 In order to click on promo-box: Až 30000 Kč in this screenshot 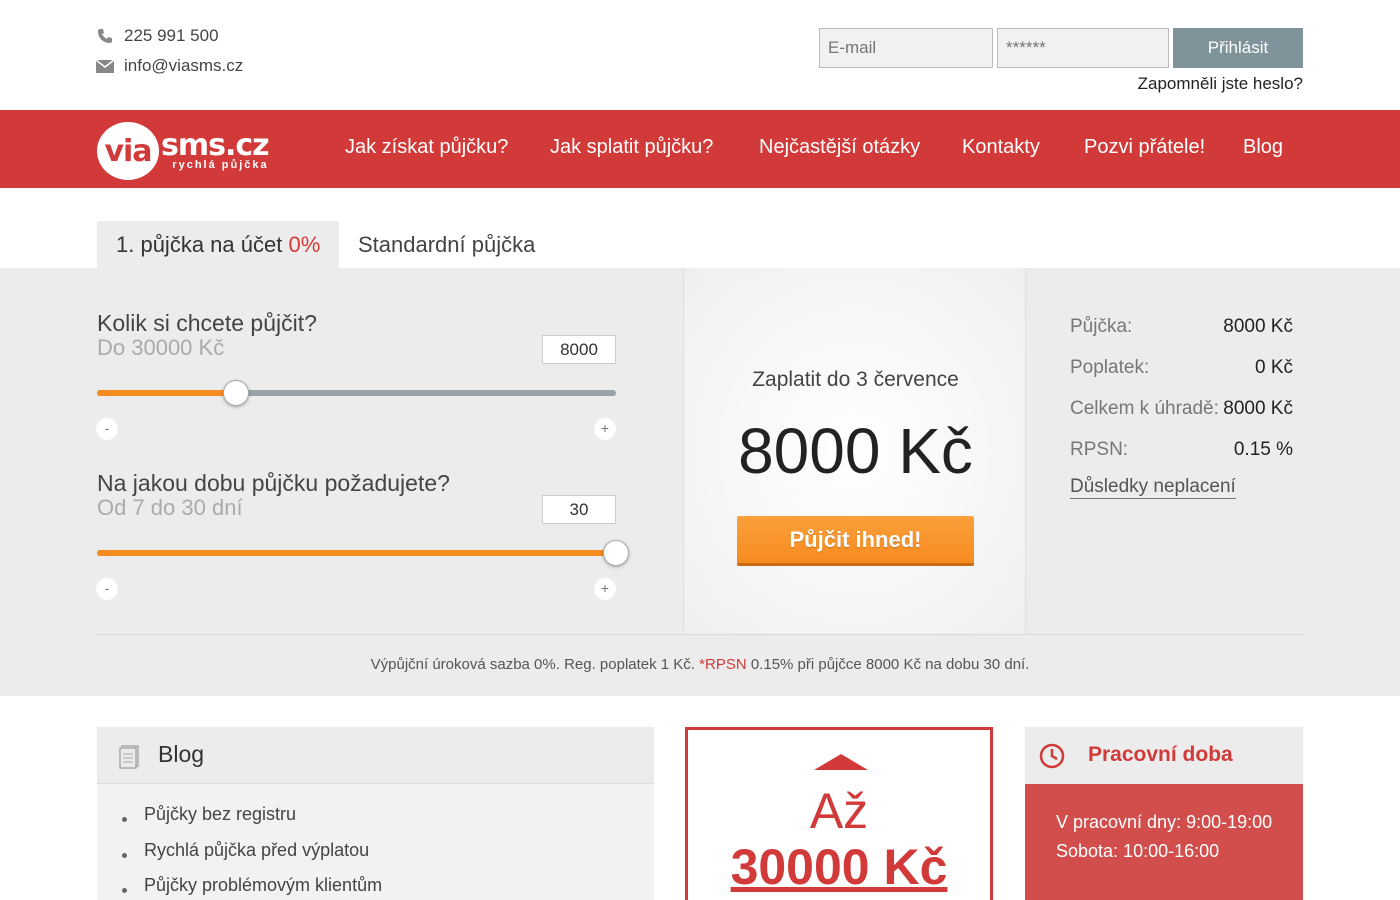, I will do `click(839, 813)`.